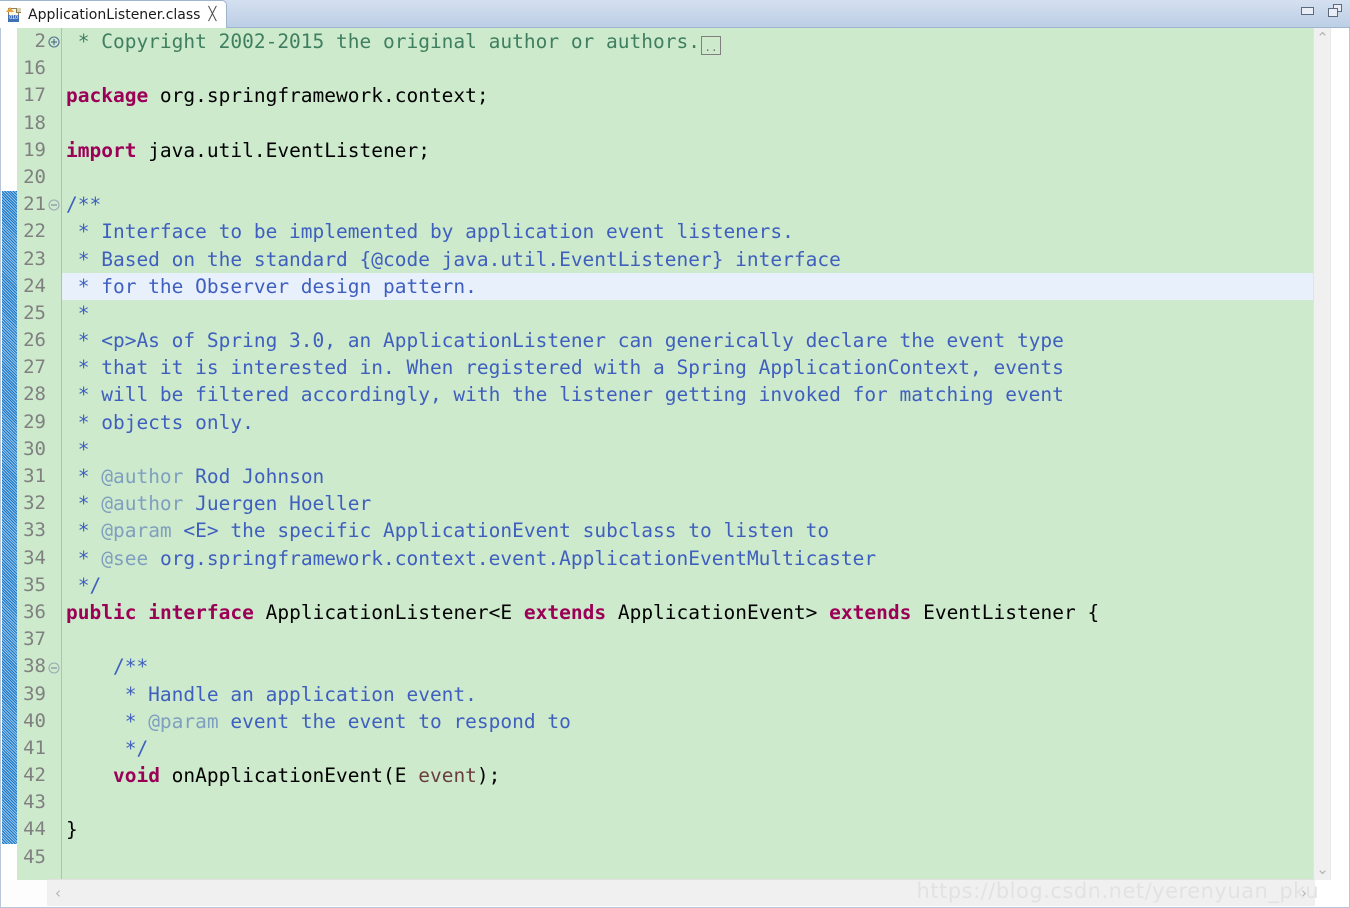  What do you see at coordinates (183, 721) in the screenshot?
I see `code-token: @param` at bounding box center [183, 721].